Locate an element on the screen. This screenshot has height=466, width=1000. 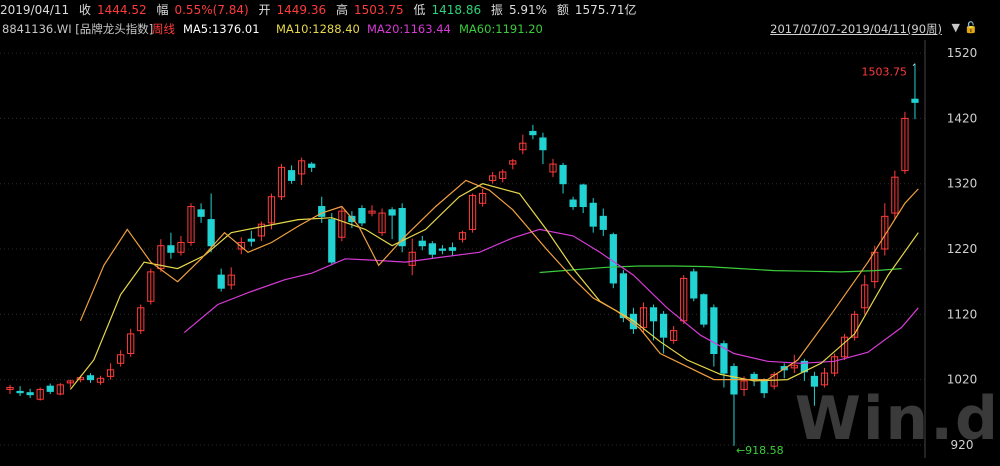
y-tick-label: 1120 is located at coordinates (962, 314).